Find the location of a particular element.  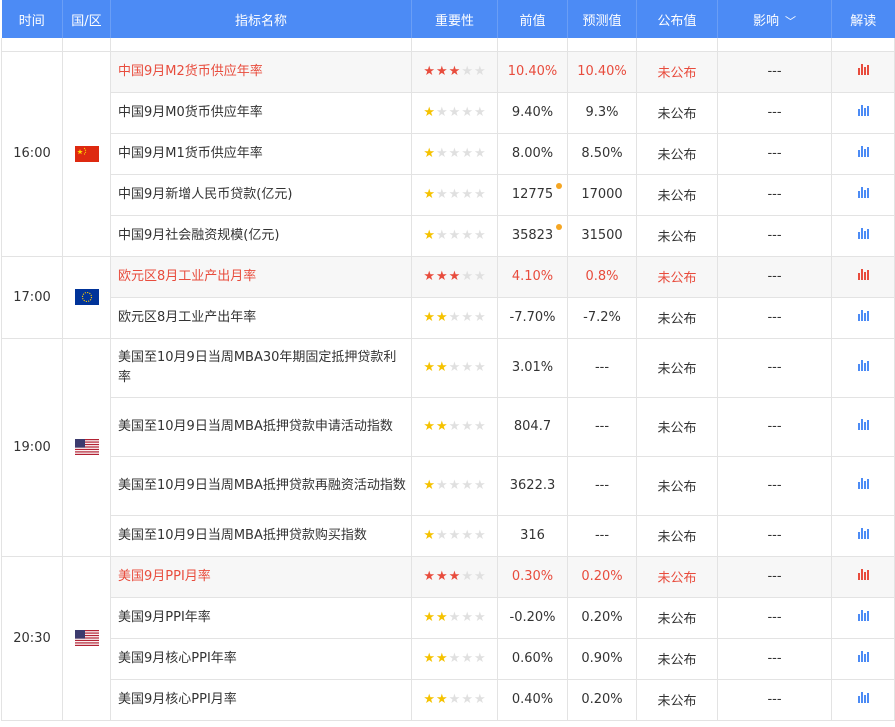

previous-value: 0.40% is located at coordinates (532, 699).